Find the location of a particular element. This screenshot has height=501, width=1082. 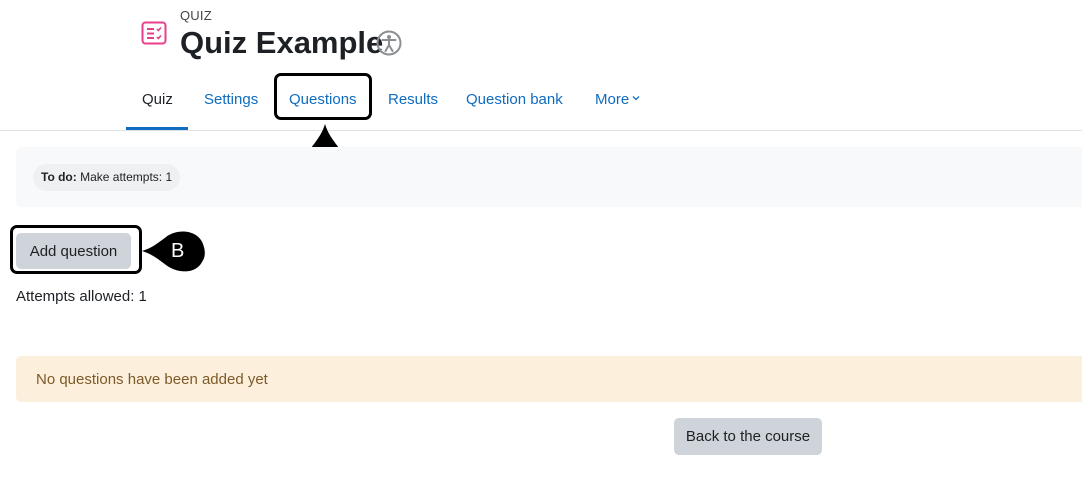

quiz-icon is located at coordinates (154, 33).